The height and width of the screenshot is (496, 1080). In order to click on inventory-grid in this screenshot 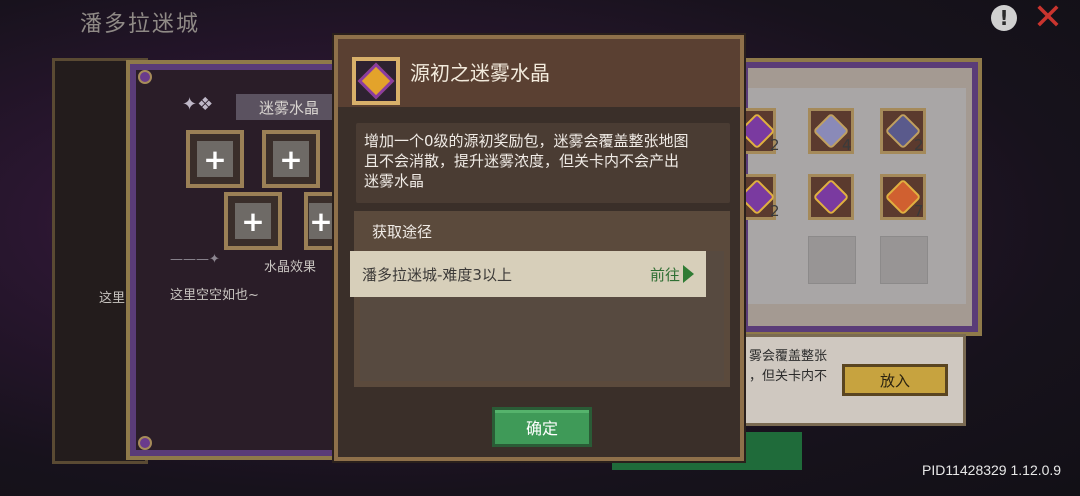, I will do `click(857, 196)`.